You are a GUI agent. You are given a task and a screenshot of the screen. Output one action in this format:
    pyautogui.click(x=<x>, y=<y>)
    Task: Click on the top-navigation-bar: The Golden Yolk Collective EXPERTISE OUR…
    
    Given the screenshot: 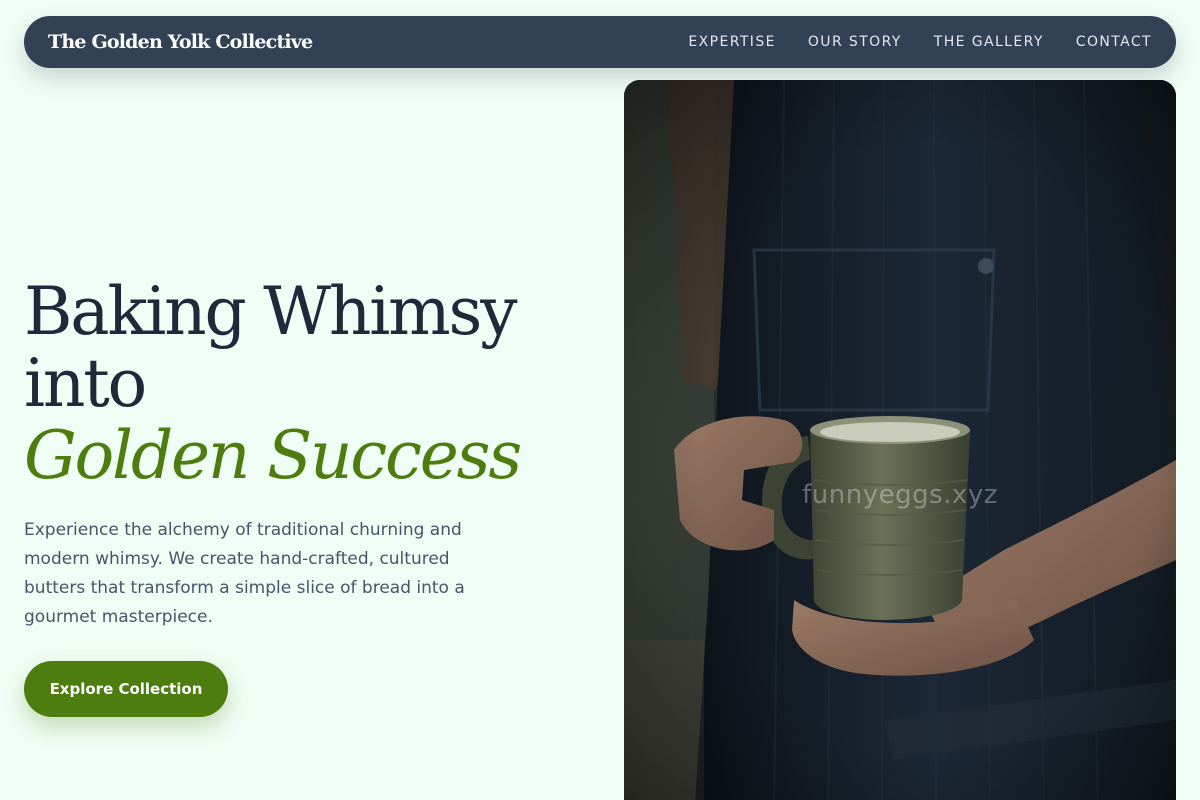 What is the action you would take?
    pyautogui.click(x=600, y=42)
    